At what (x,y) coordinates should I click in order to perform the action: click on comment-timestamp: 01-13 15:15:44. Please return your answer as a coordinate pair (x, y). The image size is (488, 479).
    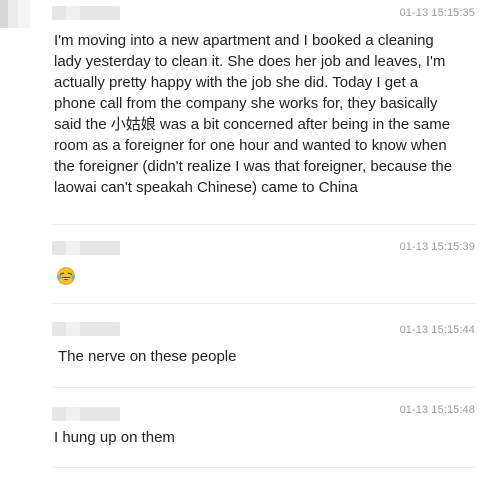
    Looking at the image, I should click on (437, 330).